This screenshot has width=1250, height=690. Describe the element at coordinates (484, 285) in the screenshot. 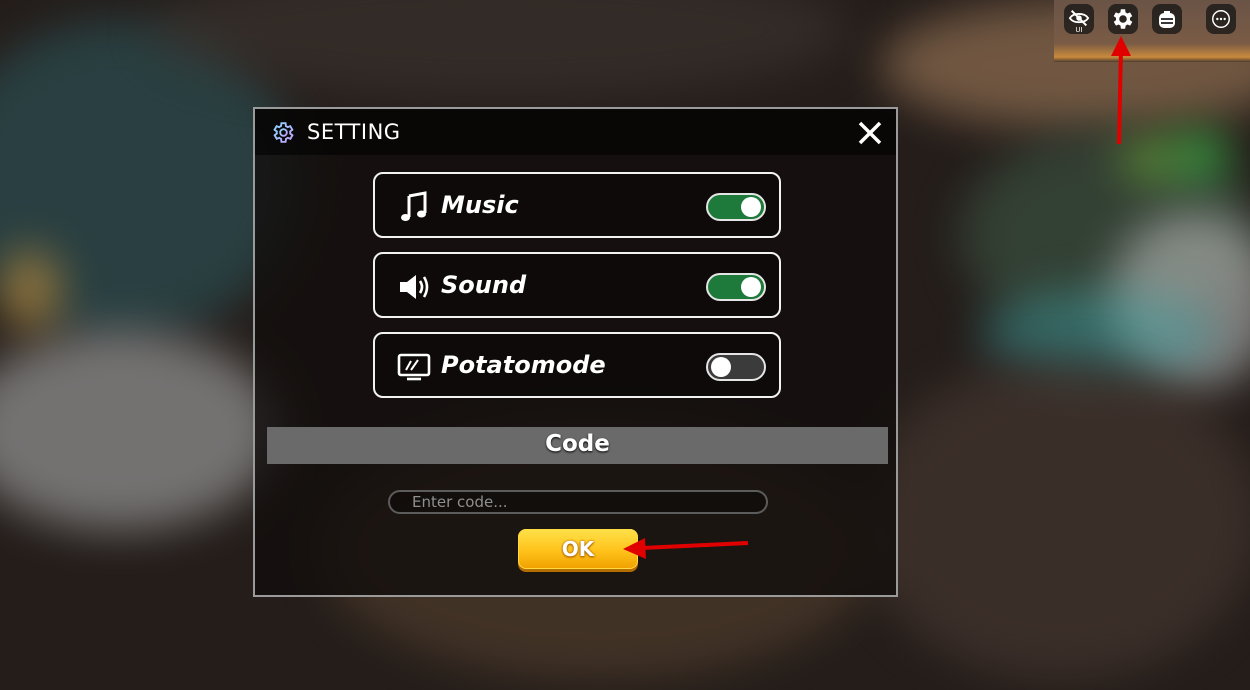

I see `sound-label: Sound` at that location.